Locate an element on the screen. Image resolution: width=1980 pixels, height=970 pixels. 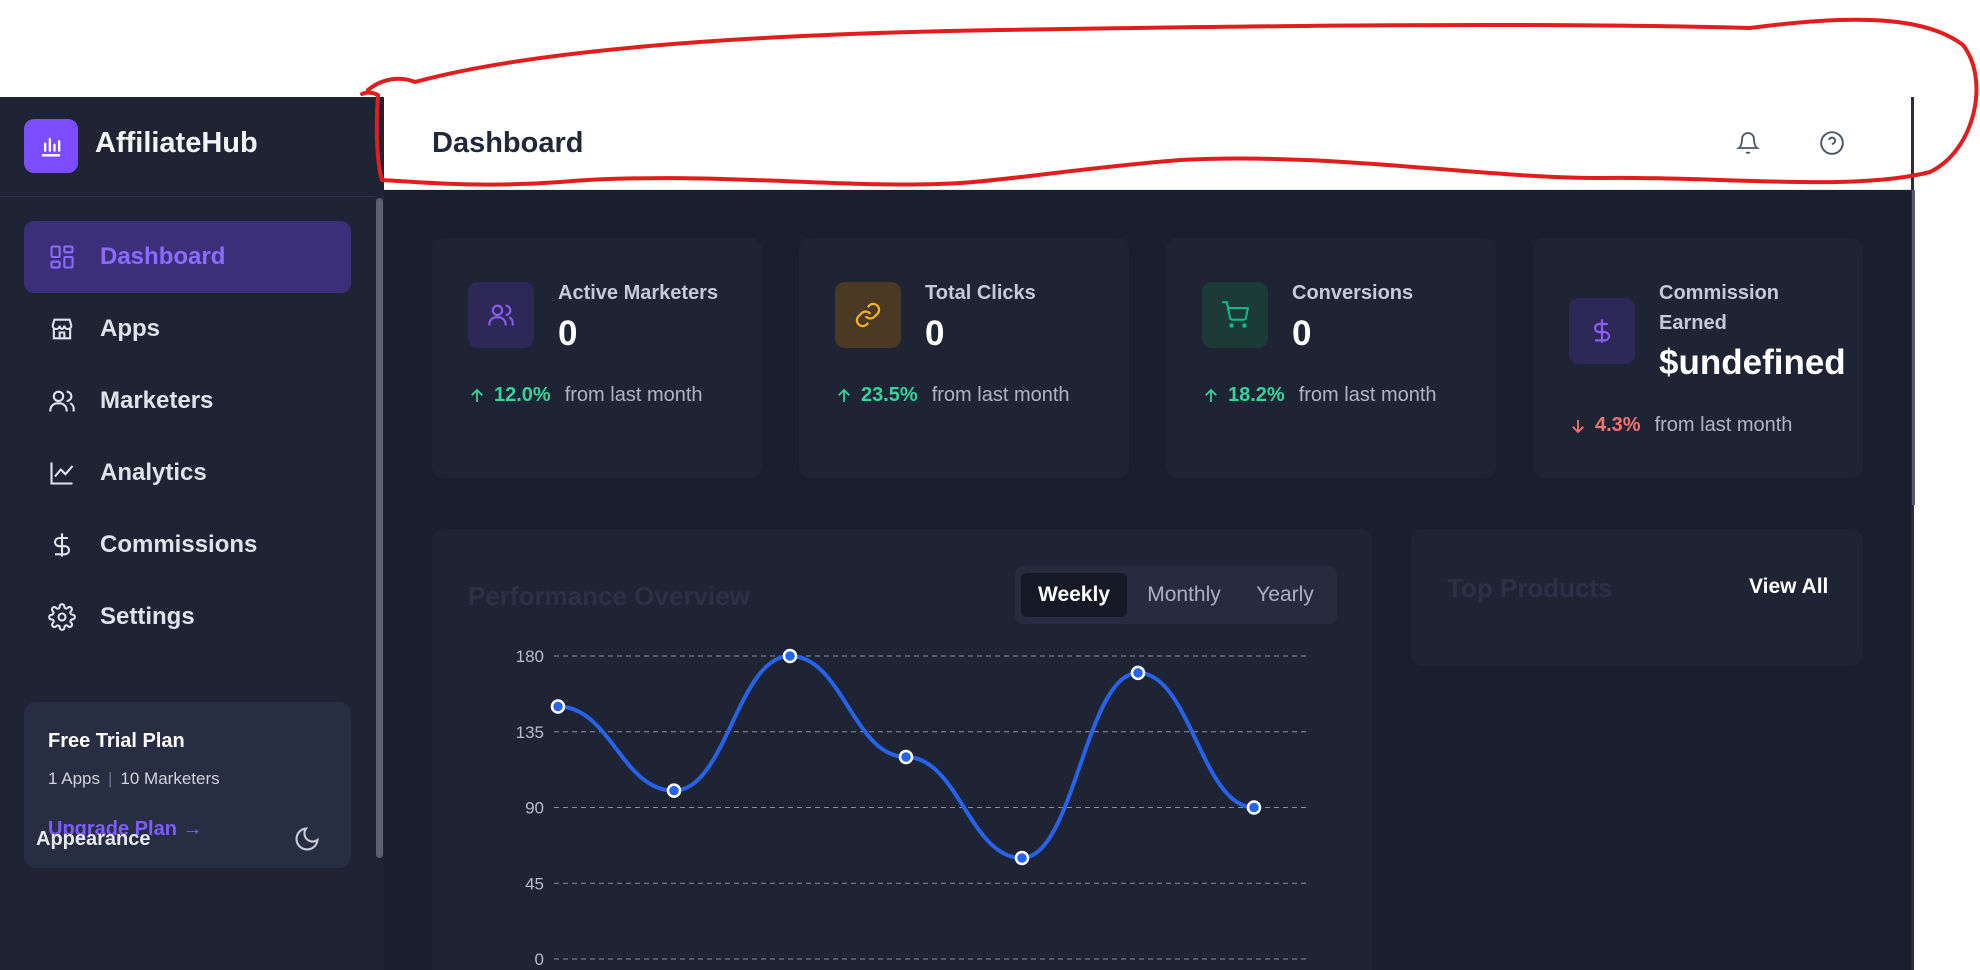
sidebar-item-settings: Settings is located at coordinates (187, 617).